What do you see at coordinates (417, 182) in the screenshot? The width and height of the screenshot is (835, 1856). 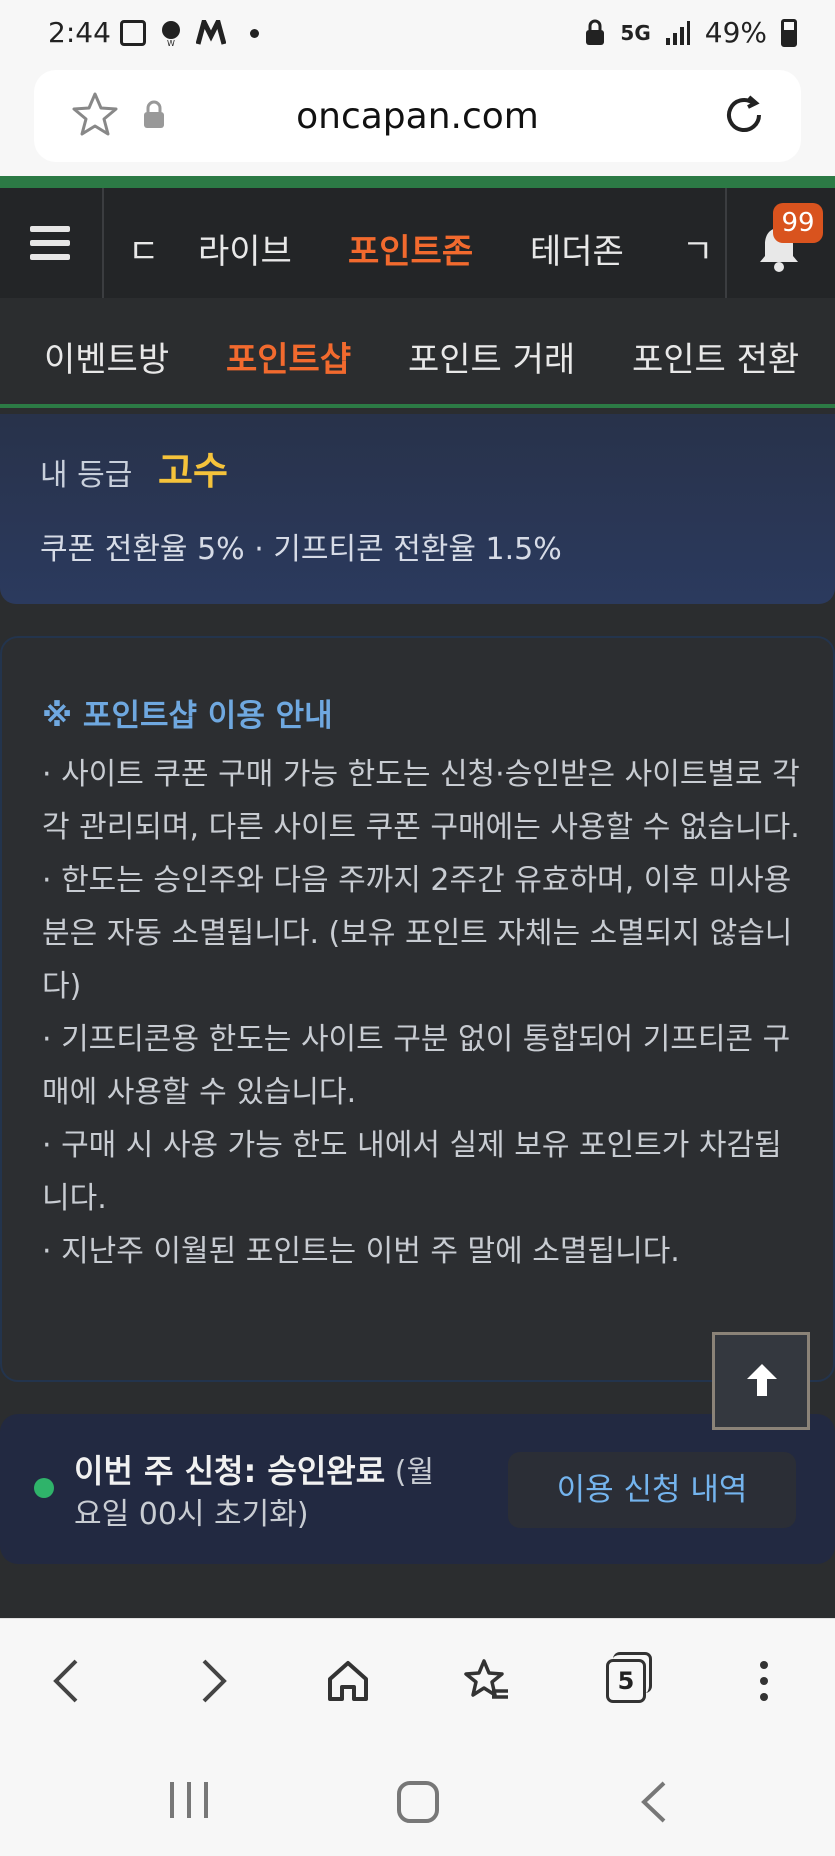 I see `top-accent-line` at bounding box center [417, 182].